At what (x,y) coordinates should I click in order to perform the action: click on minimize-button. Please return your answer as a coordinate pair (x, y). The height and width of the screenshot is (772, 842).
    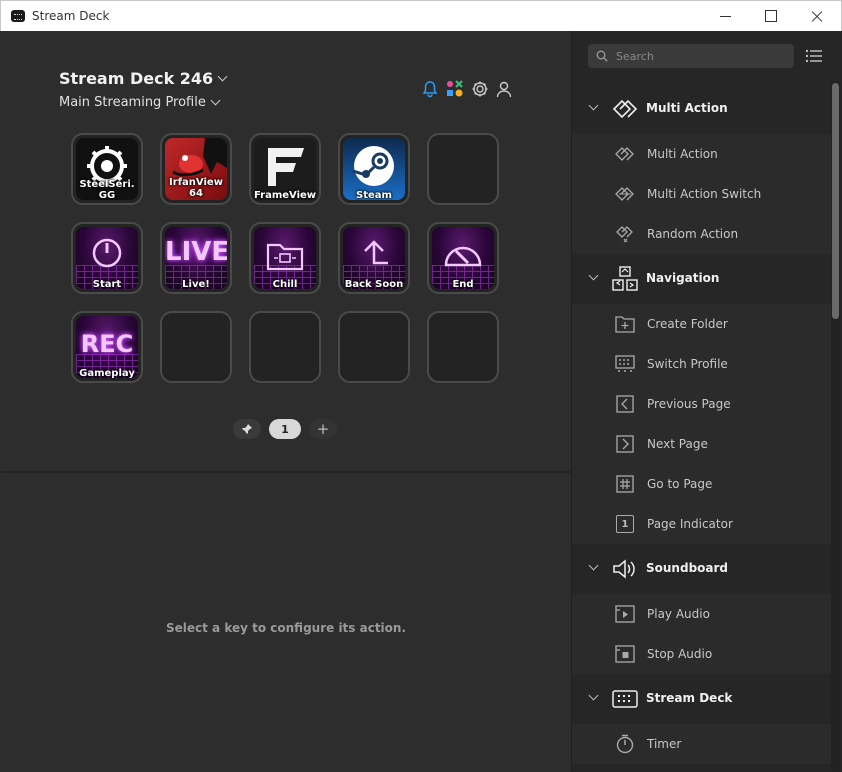
    Looking at the image, I should click on (725, 16).